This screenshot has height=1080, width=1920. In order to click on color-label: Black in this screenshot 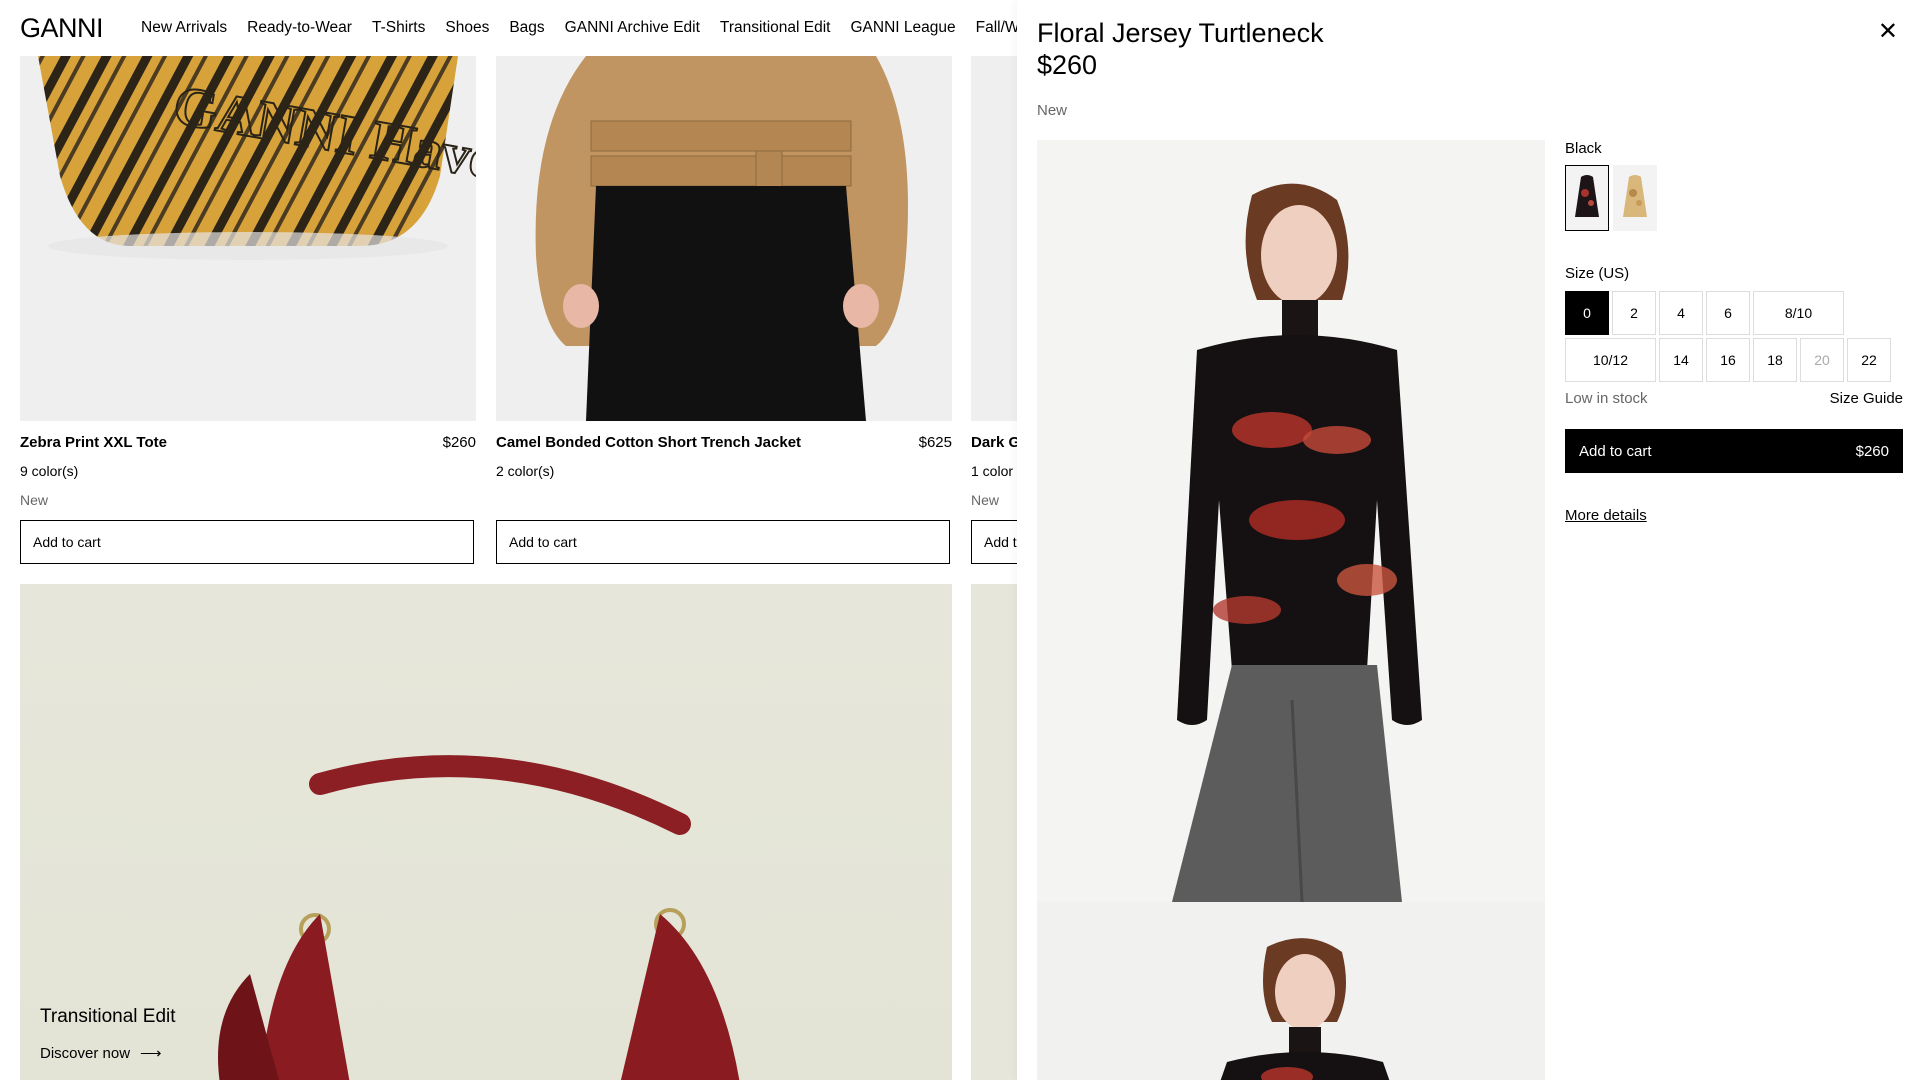, I will do `click(1583, 148)`.